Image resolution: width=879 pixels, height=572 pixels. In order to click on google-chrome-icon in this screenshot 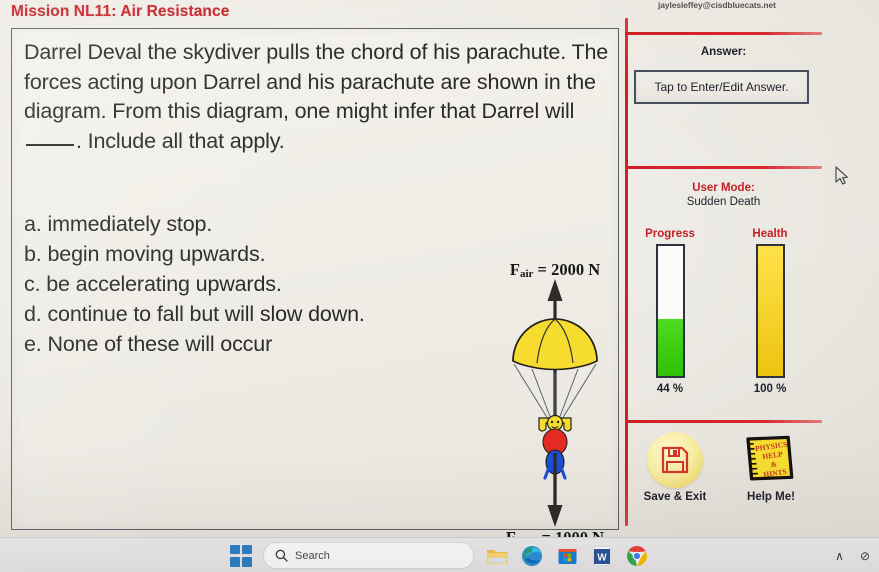, I will do `click(637, 555)`.